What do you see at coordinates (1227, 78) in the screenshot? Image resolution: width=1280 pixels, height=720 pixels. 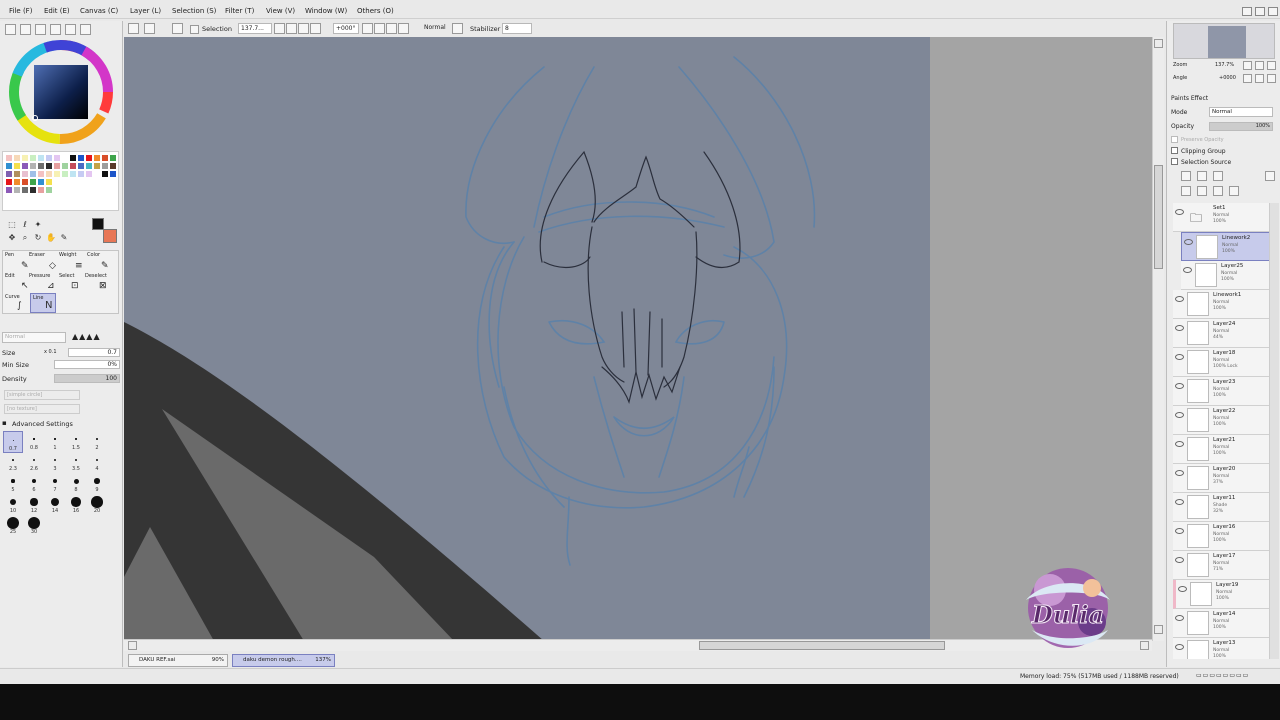 I see `navigator-angle-value: +0000` at bounding box center [1227, 78].